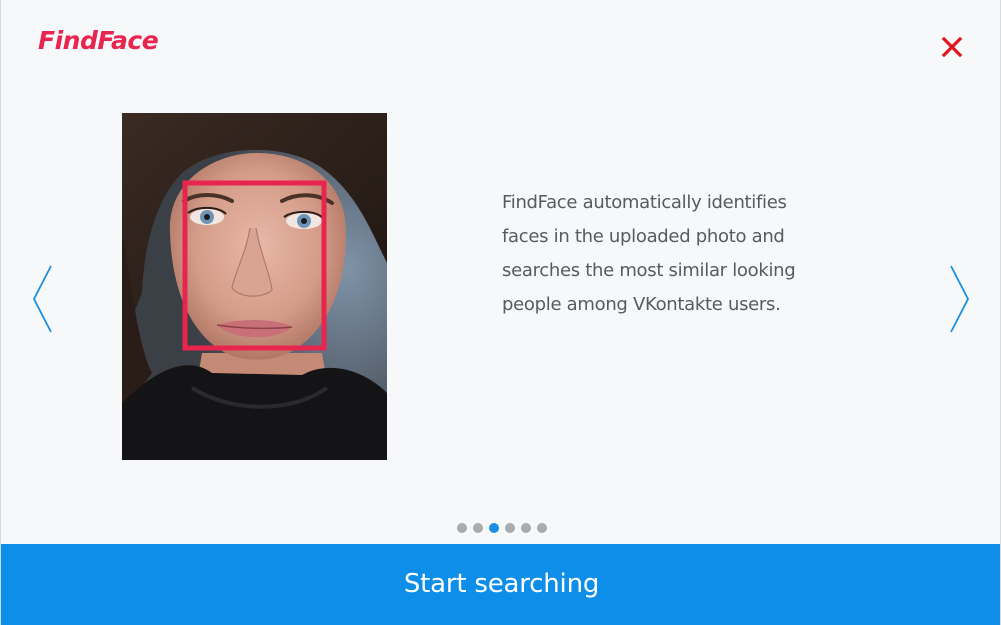  I want to click on close-icon, so click(952, 47).